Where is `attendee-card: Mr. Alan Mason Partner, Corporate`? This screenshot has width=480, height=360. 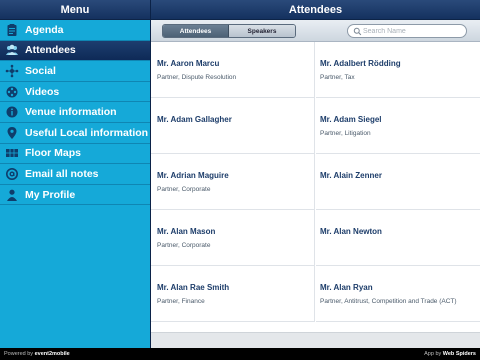
attendee-card: Mr. Alan Mason Partner, Corporate is located at coordinates (233, 238).